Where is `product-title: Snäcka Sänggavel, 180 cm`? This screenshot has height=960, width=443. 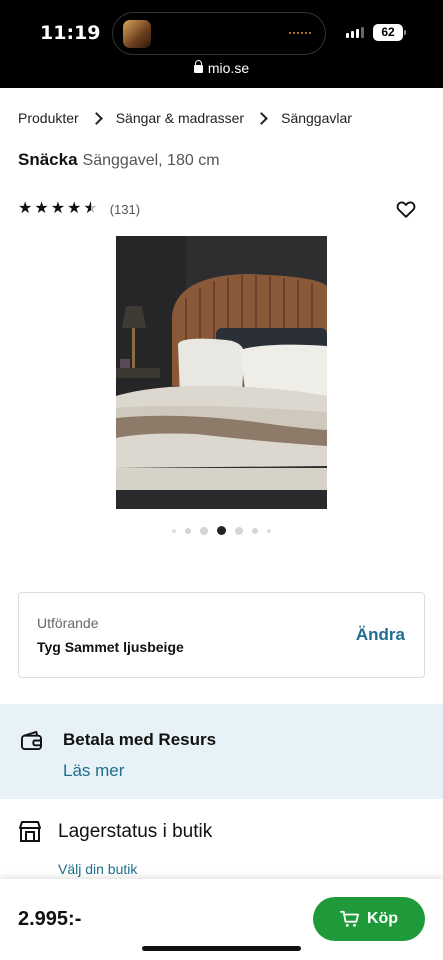 product-title: Snäcka Sänggavel, 180 cm is located at coordinates (119, 160).